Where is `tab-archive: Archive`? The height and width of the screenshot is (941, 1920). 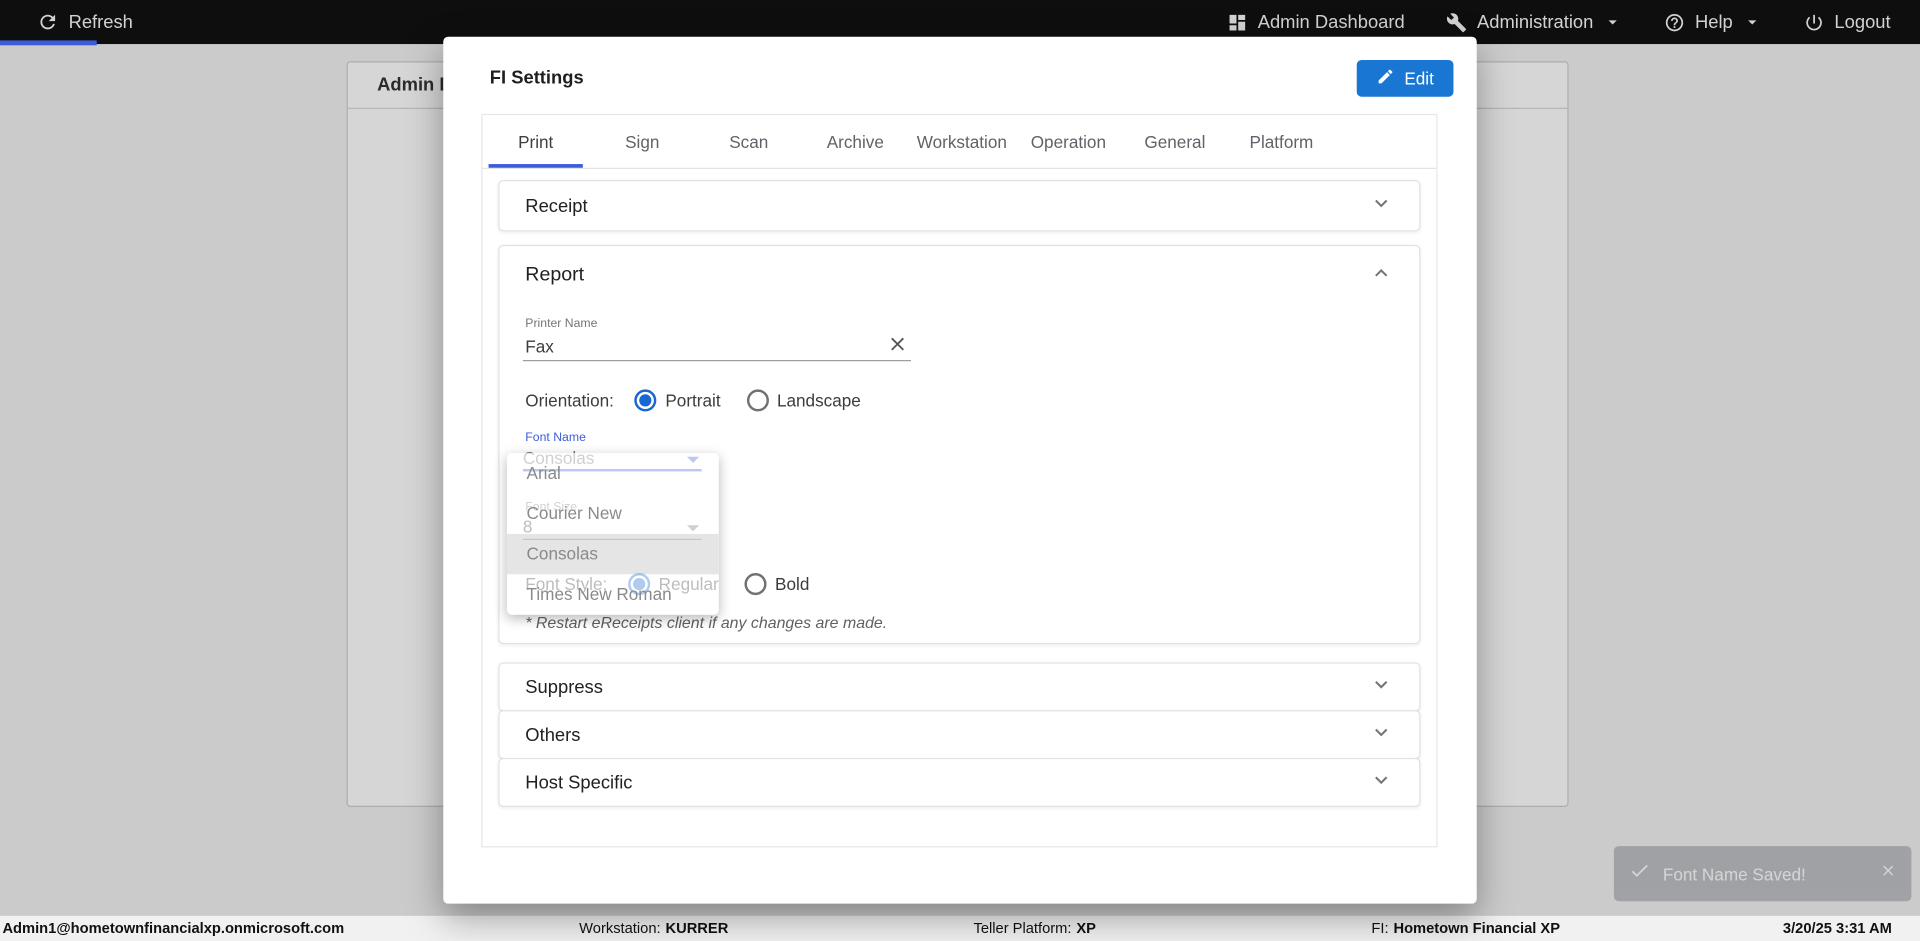 tab-archive: Archive is located at coordinates (855, 141).